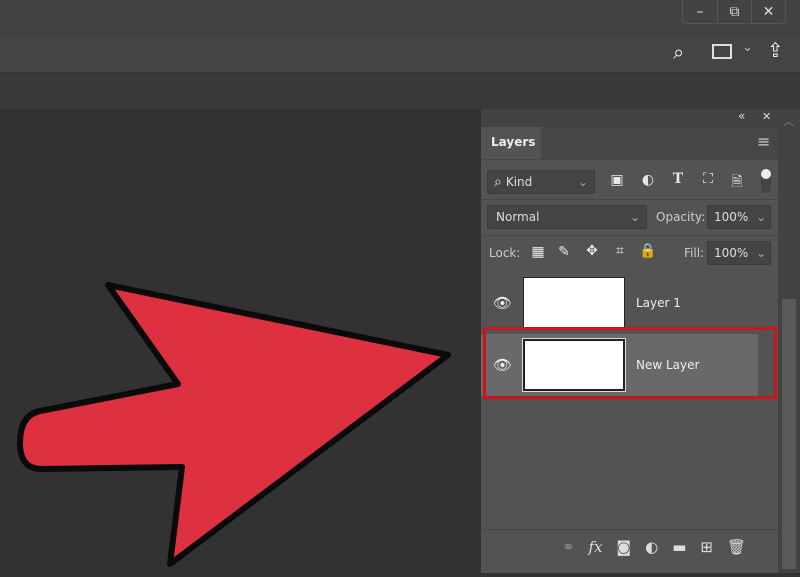  Describe the element at coordinates (400, 53) in the screenshot. I see `options-bar: ⌕ ⌄ ⇪` at that location.